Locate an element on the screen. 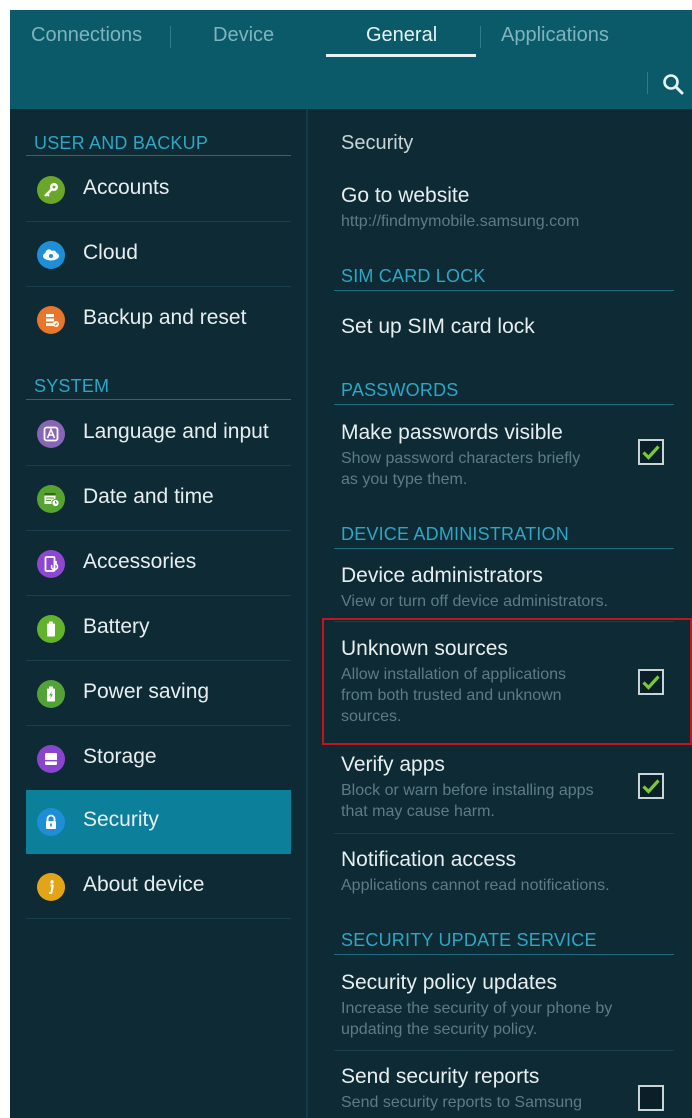  sidebar-item-label: Accessories is located at coordinates (140, 561).